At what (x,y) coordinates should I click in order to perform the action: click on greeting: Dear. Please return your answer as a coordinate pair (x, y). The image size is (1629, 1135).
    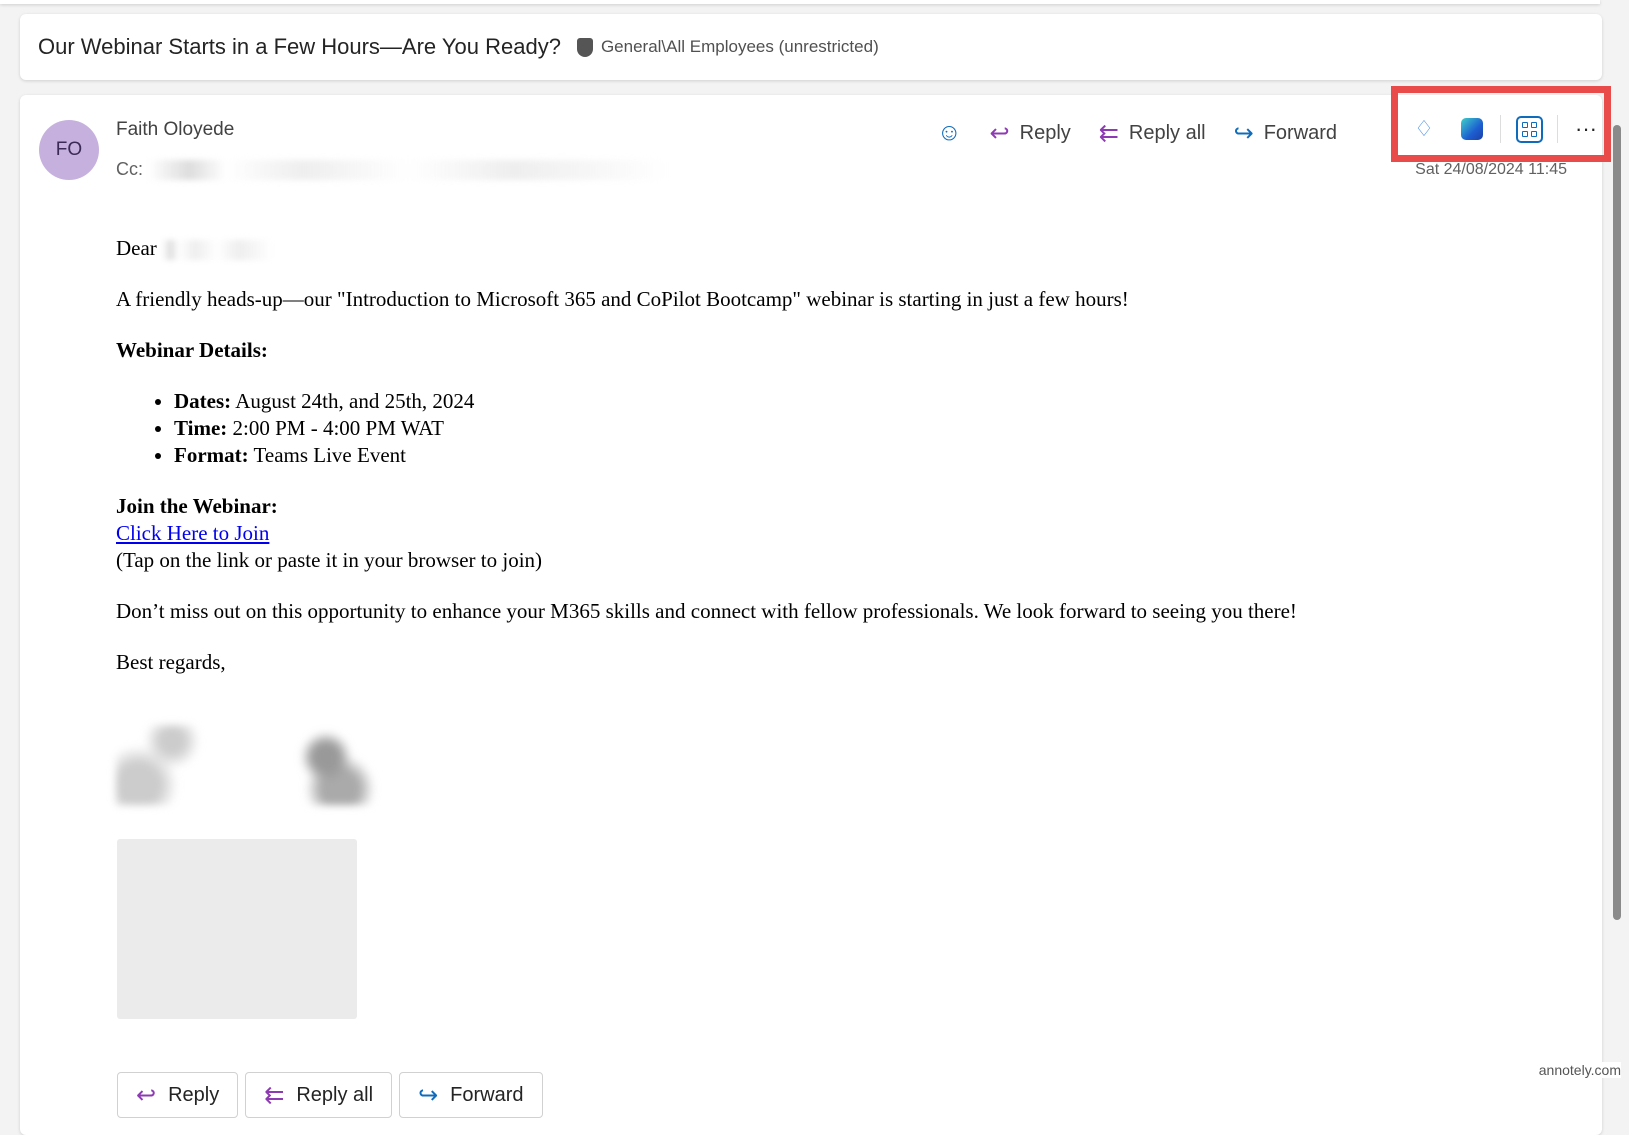
    Looking at the image, I should click on (706, 248).